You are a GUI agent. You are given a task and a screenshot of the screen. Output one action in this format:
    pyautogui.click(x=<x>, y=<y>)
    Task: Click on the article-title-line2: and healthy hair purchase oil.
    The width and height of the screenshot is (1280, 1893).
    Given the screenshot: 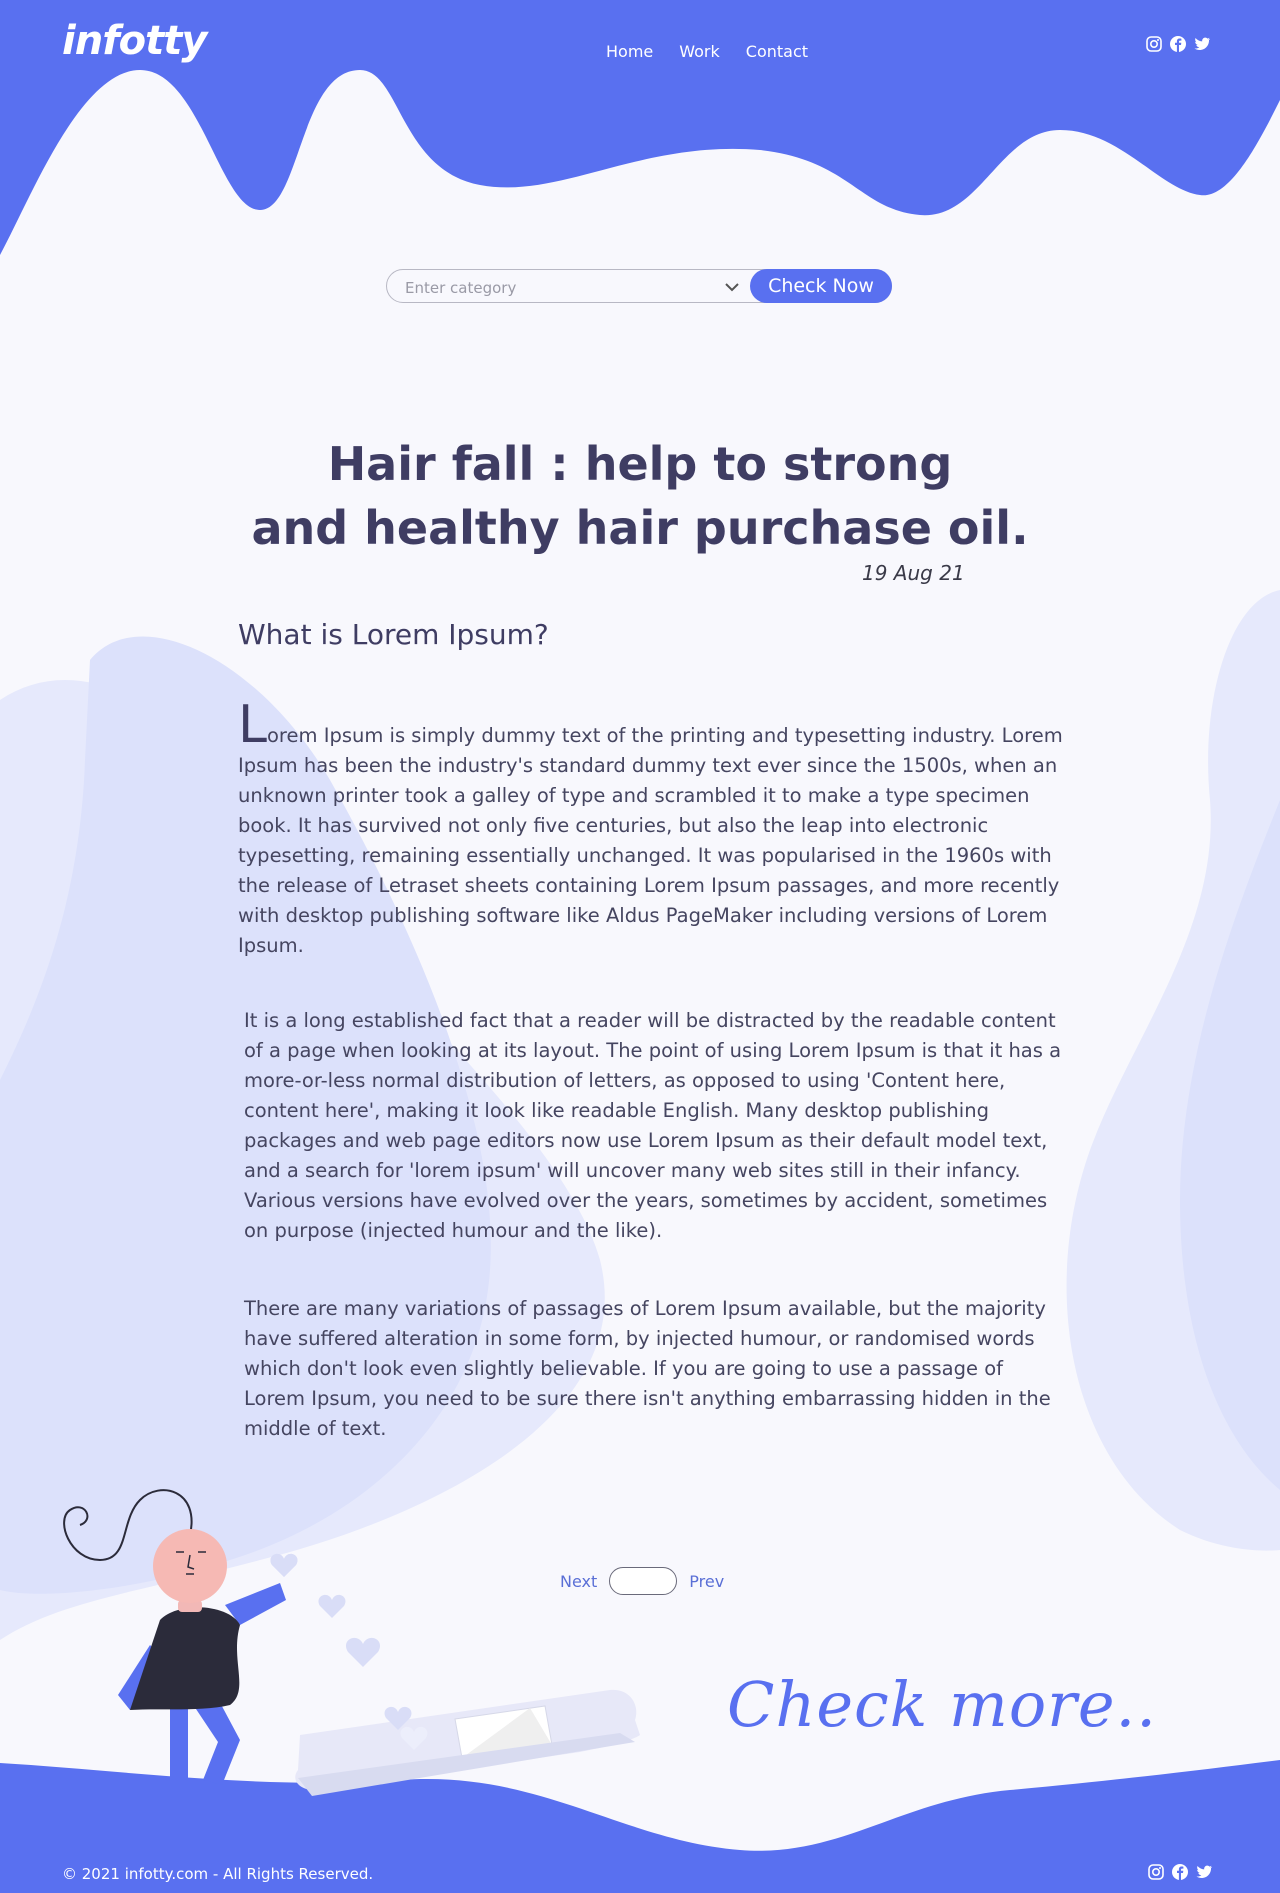 What is the action you would take?
    pyautogui.click(x=640, y=528)
    